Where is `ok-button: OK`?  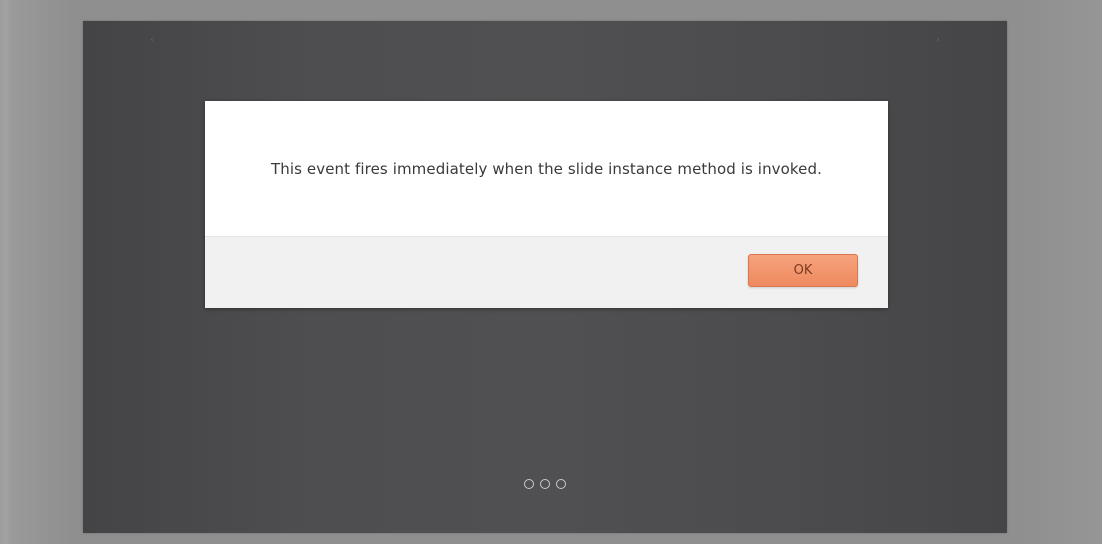
ok-button: OK is located at coordinates (803, 270).